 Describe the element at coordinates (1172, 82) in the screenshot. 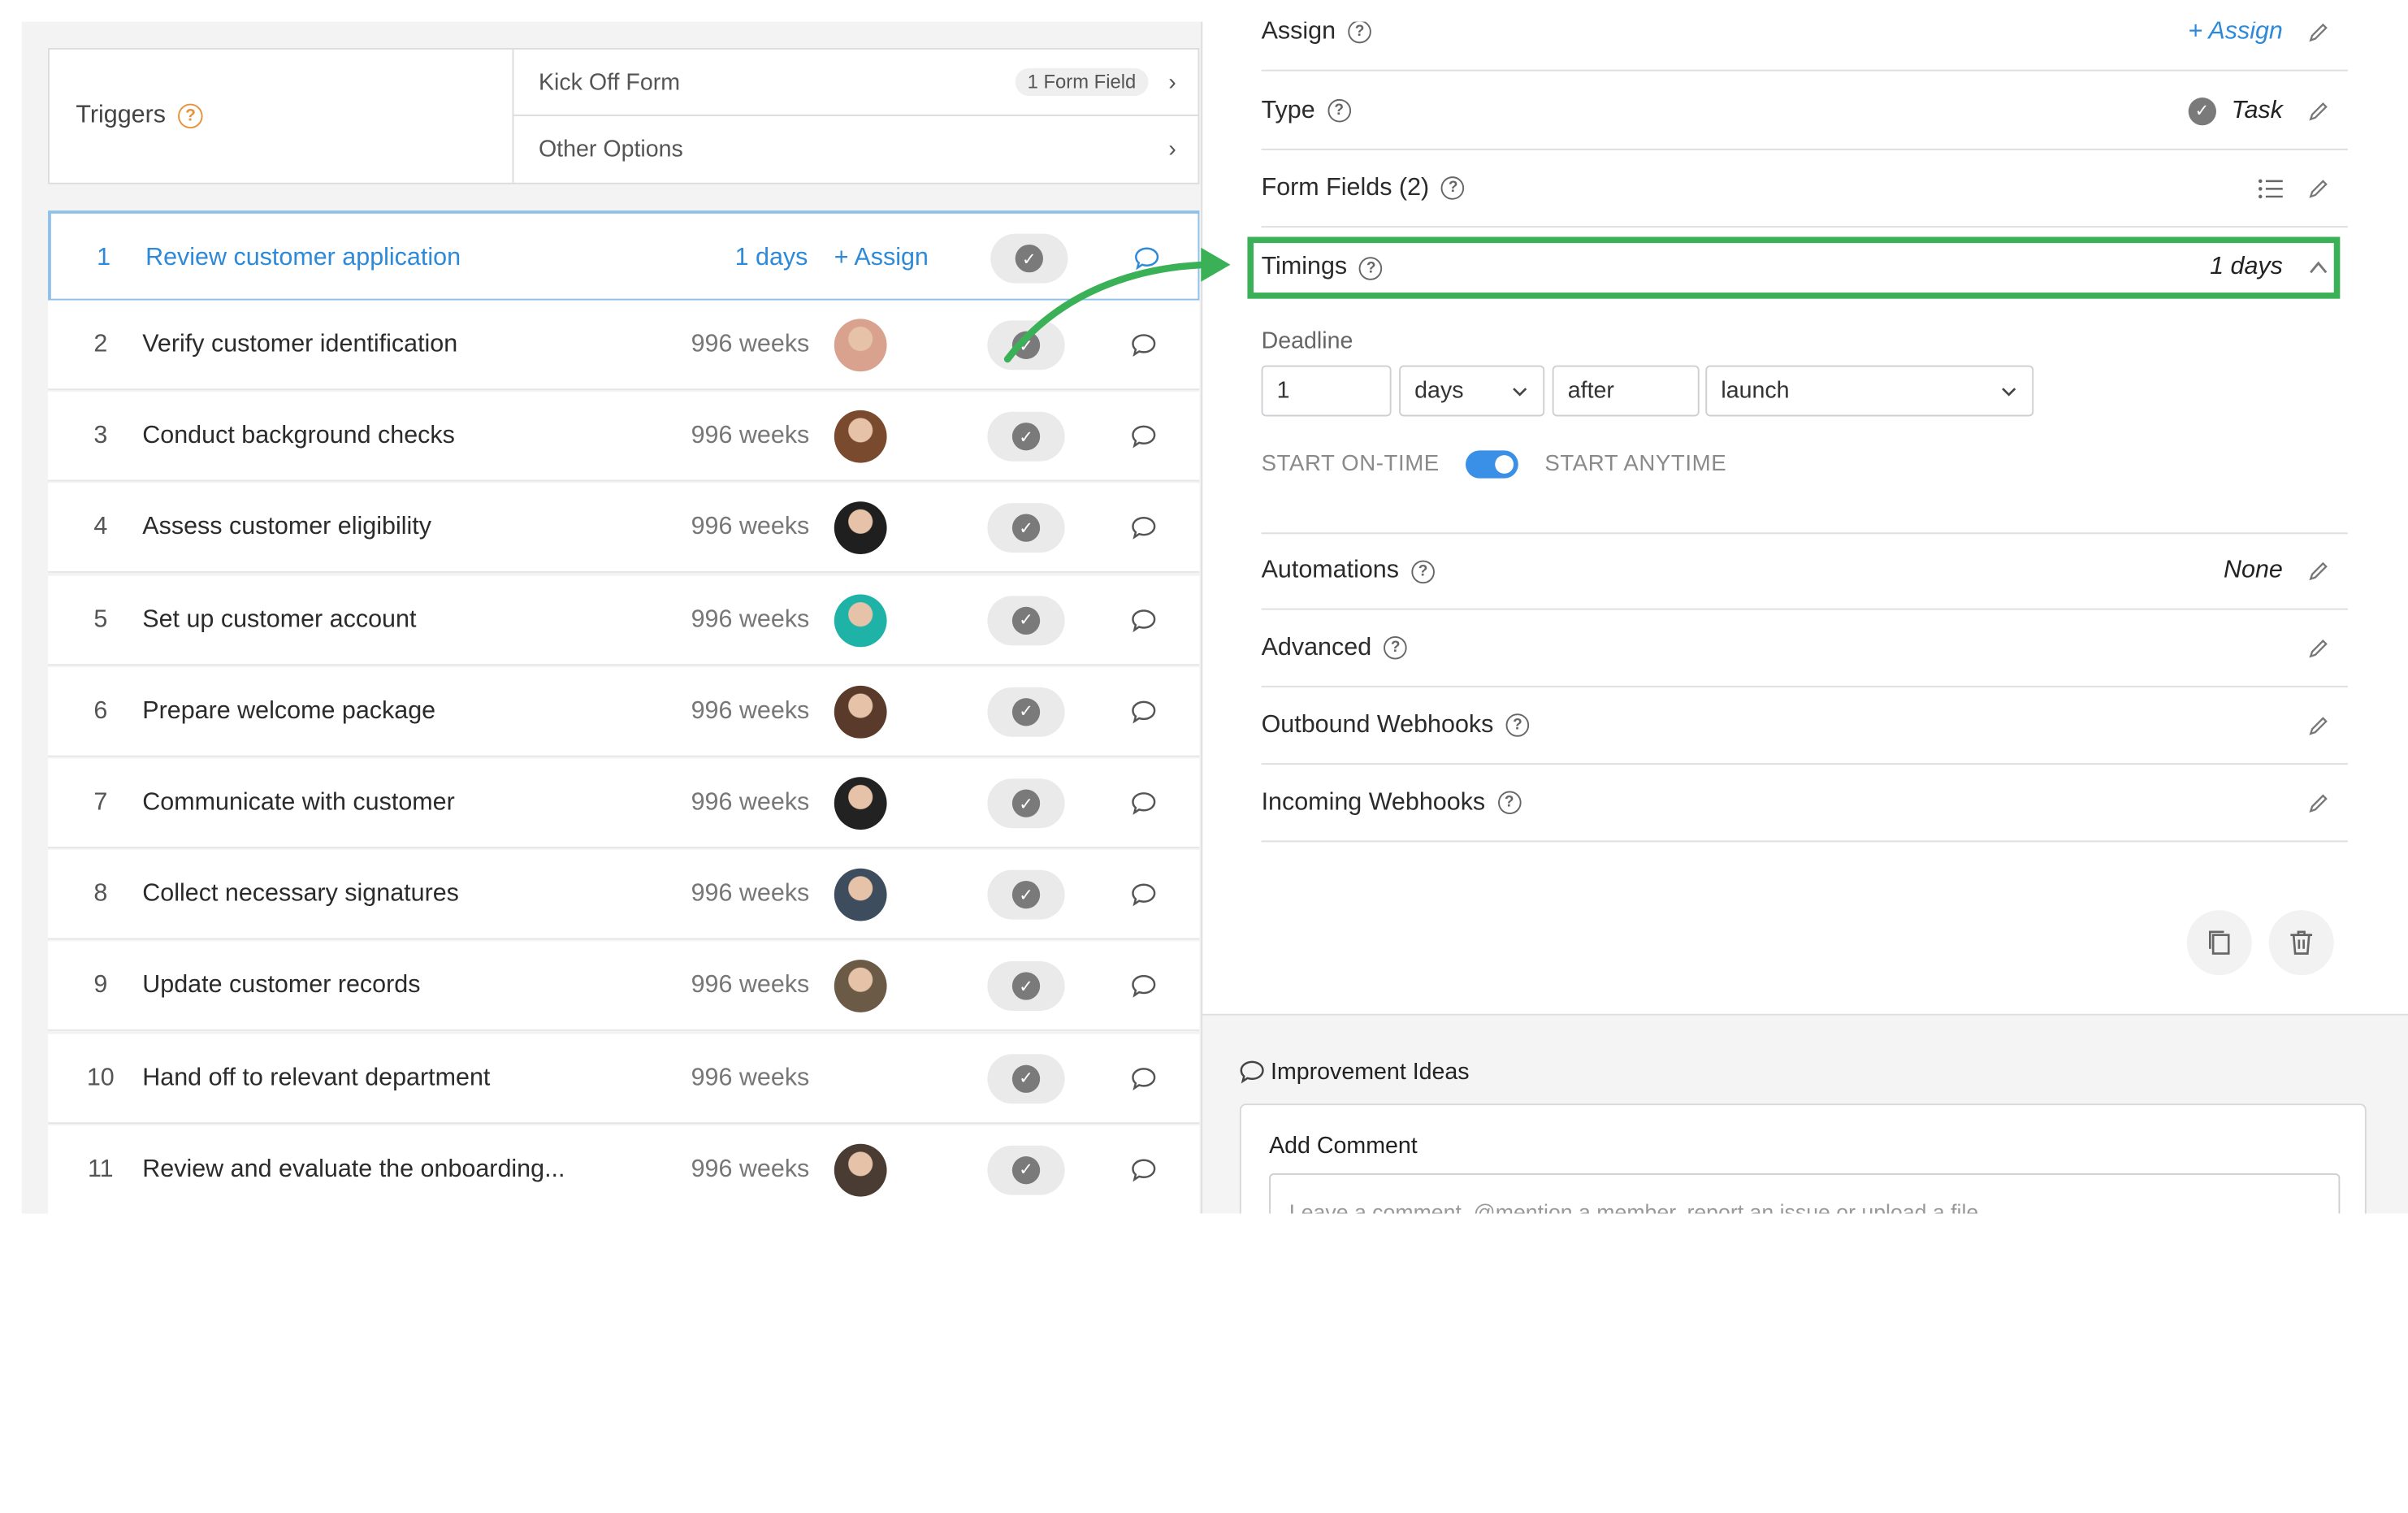

I see `chevron-right-icon: ›` at that location.